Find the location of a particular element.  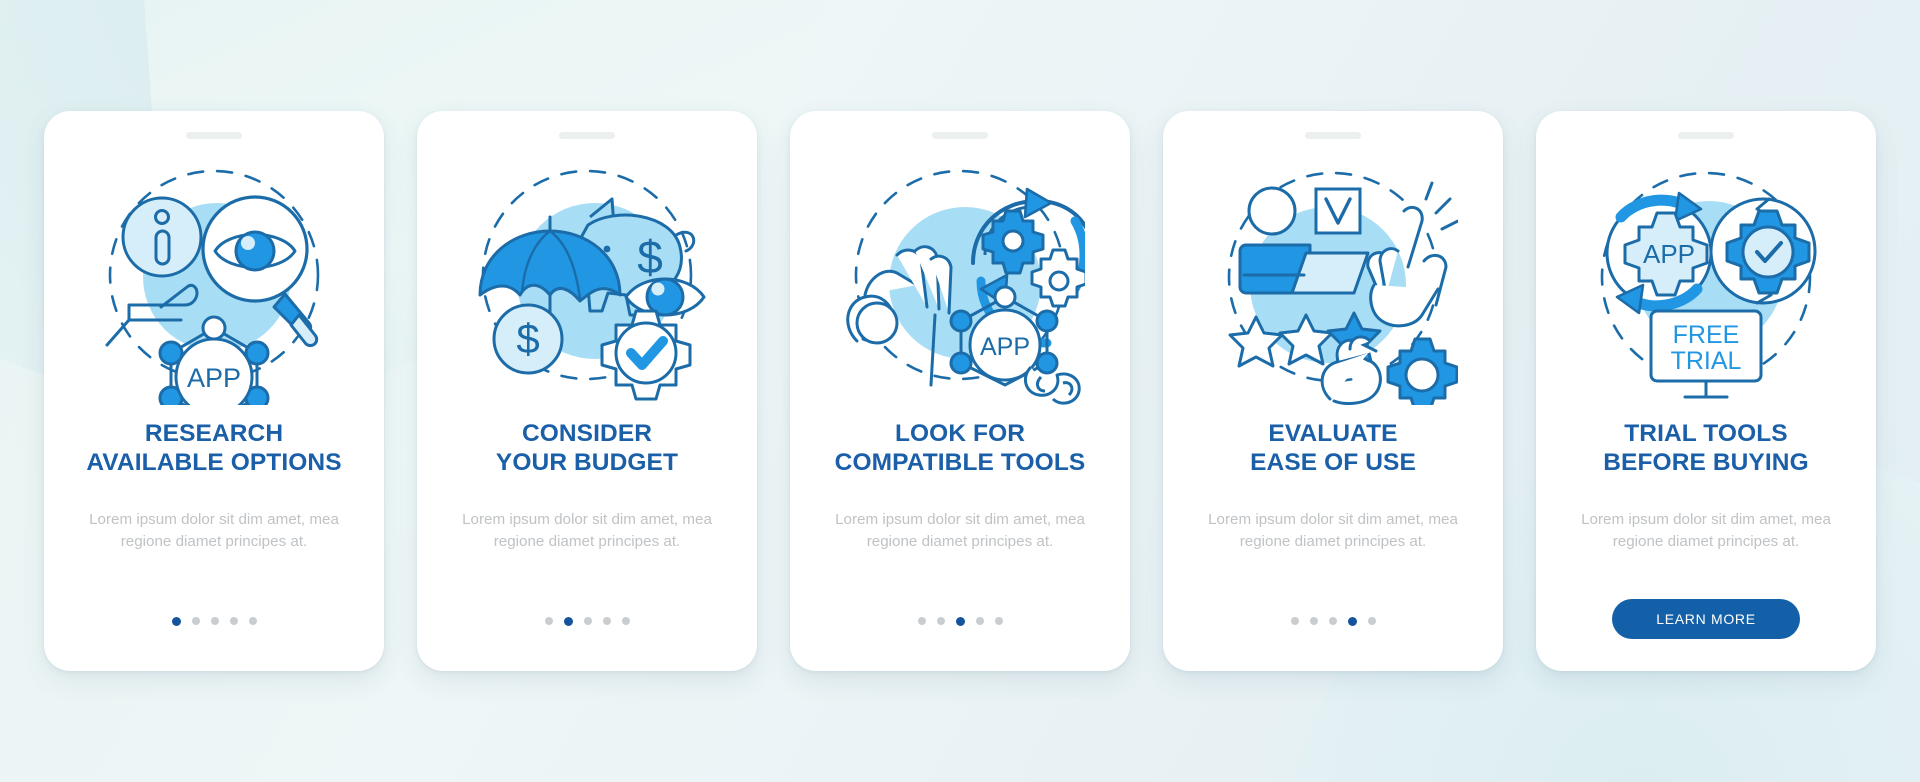

consider-your-budget-illustration: $ $ is located at coordinates (587, 280).